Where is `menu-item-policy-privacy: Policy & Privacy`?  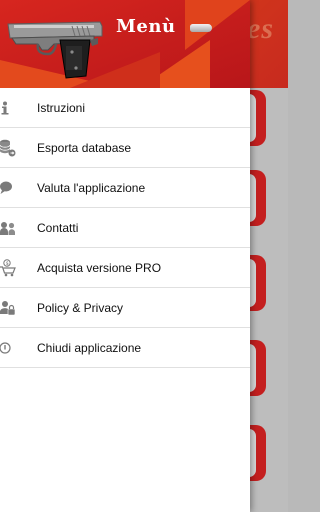 menu-item-policy-privacy: Policy & Privacy is located at coordinates (125, 308).